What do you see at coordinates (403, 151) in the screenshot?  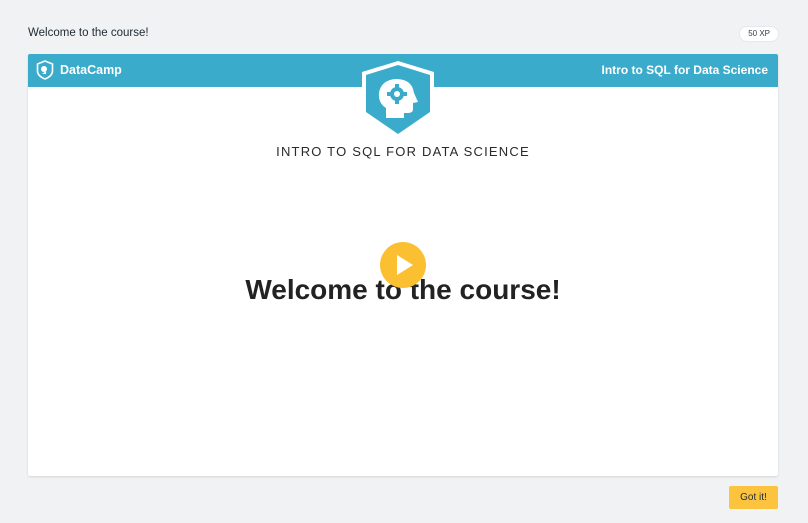 I see `slide-subtitle: INTRO TO SQL FOR DATA SCIENCE` at bounding box center [403, 151].